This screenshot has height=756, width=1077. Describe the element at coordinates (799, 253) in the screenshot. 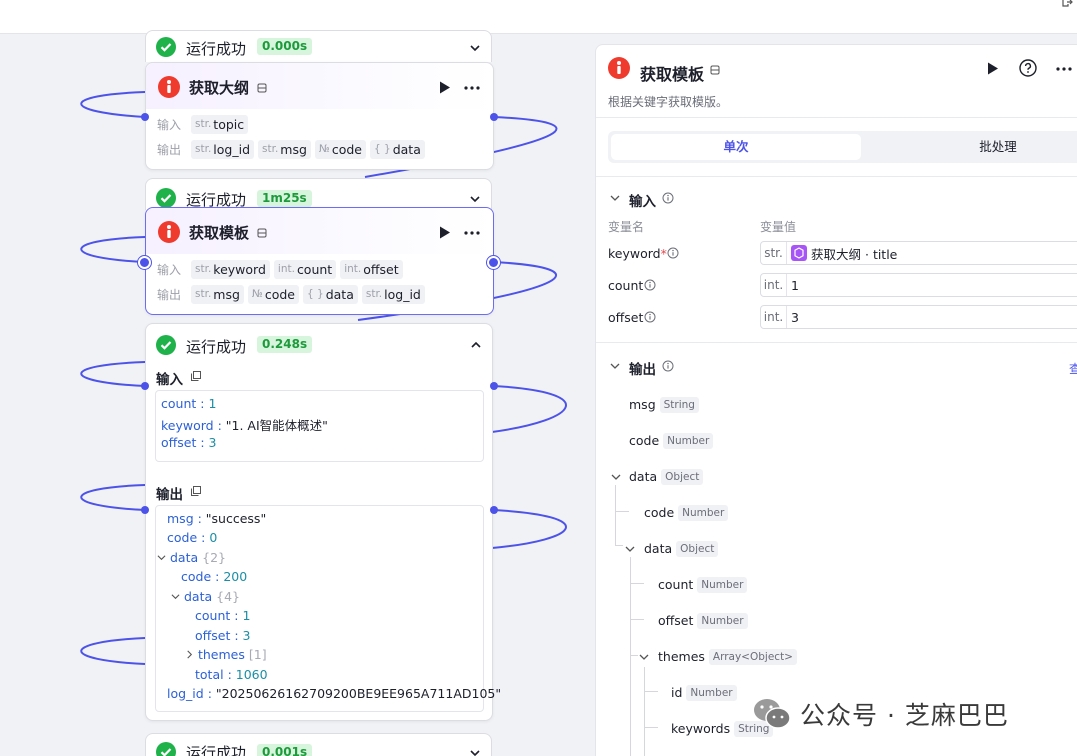

I see `node-ref-icon` at that location.